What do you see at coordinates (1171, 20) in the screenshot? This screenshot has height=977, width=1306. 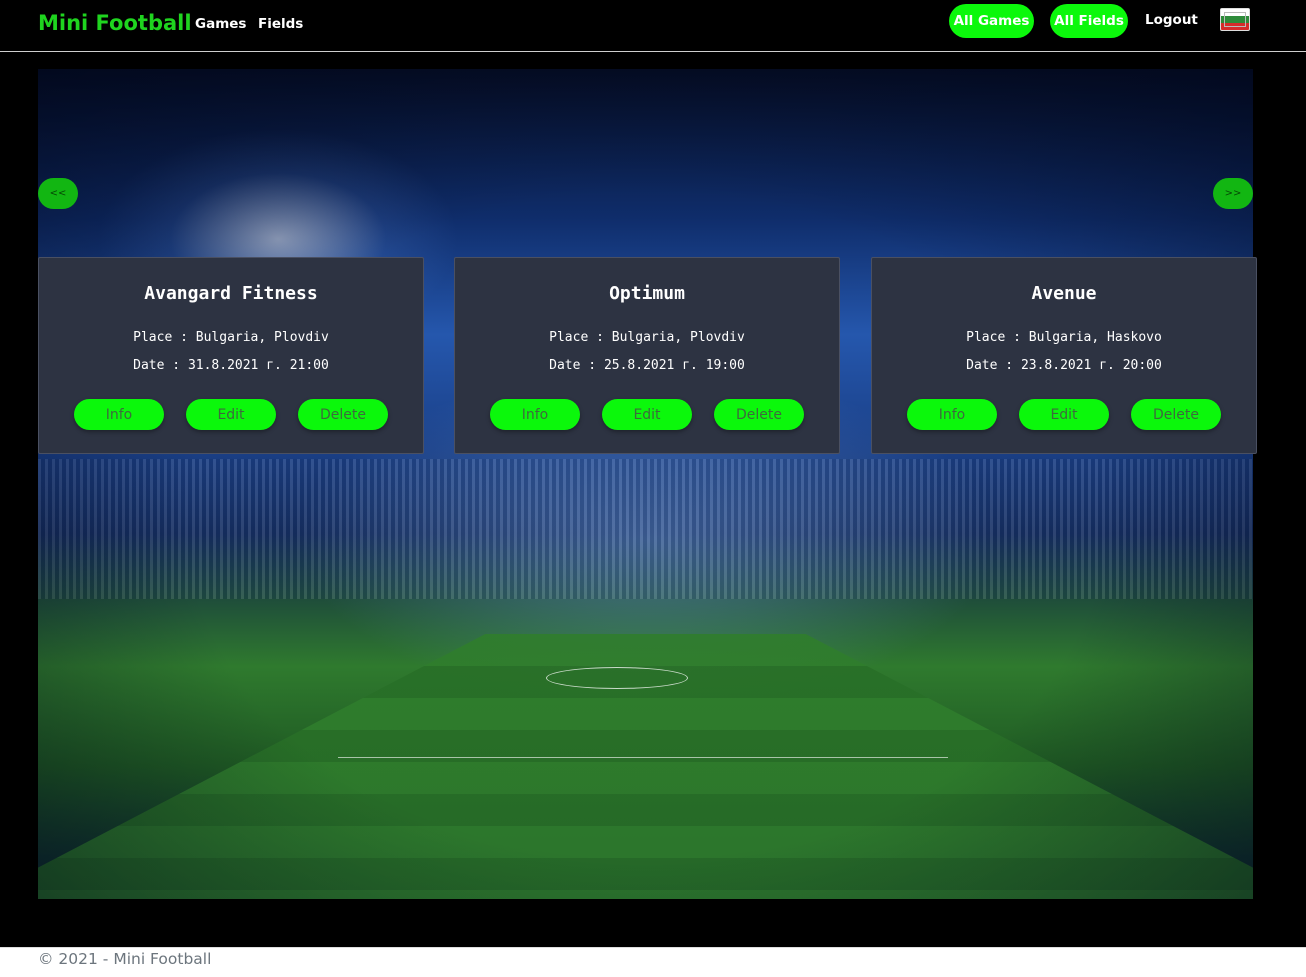 I see `logout-link: Logout` at bounding box center [1171, 20].